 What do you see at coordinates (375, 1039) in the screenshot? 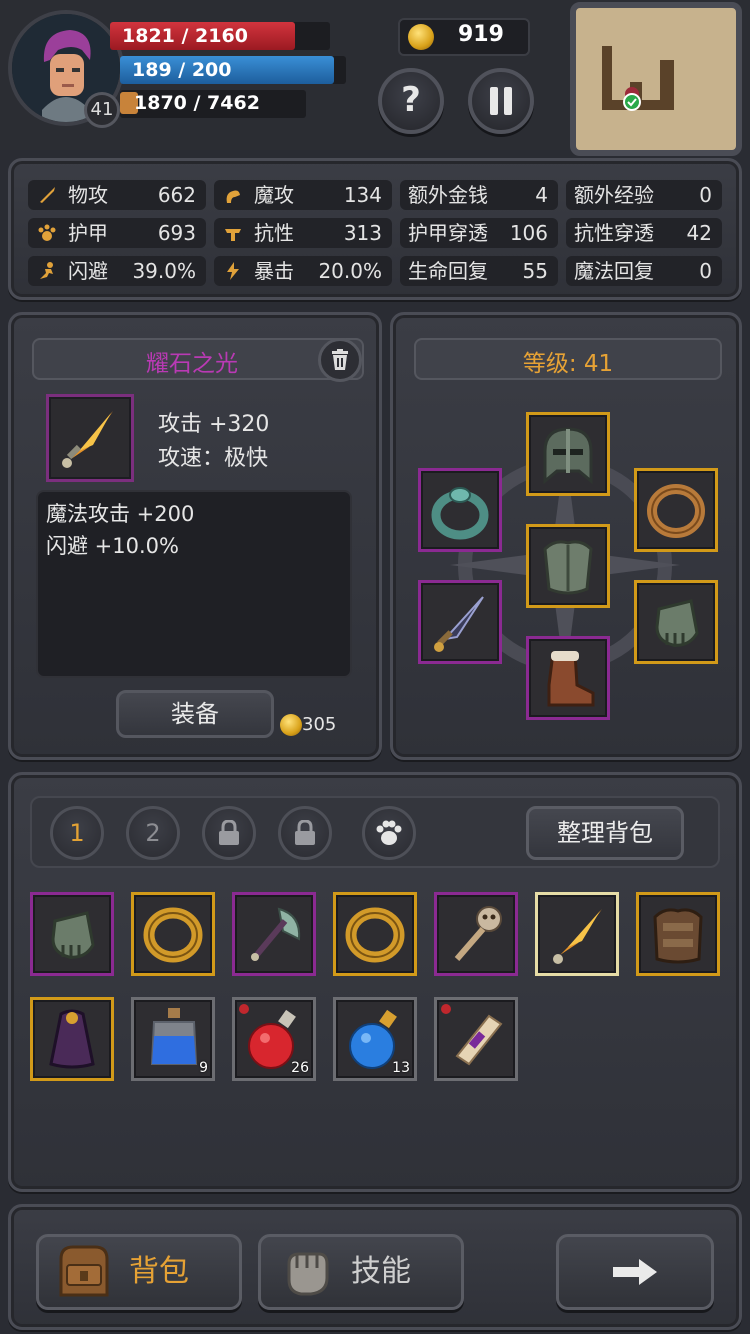
I see `inventory-slot: 13` at bounding box center [375, 1039].